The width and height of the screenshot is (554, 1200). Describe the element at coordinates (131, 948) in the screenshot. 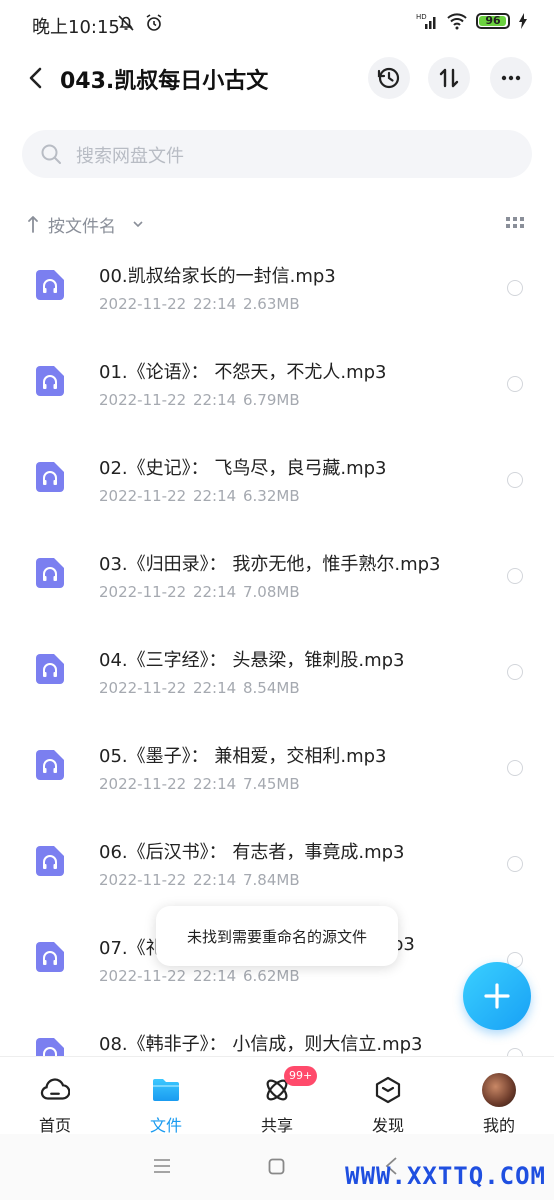

I see `file-name: 07.《礼` at that location.